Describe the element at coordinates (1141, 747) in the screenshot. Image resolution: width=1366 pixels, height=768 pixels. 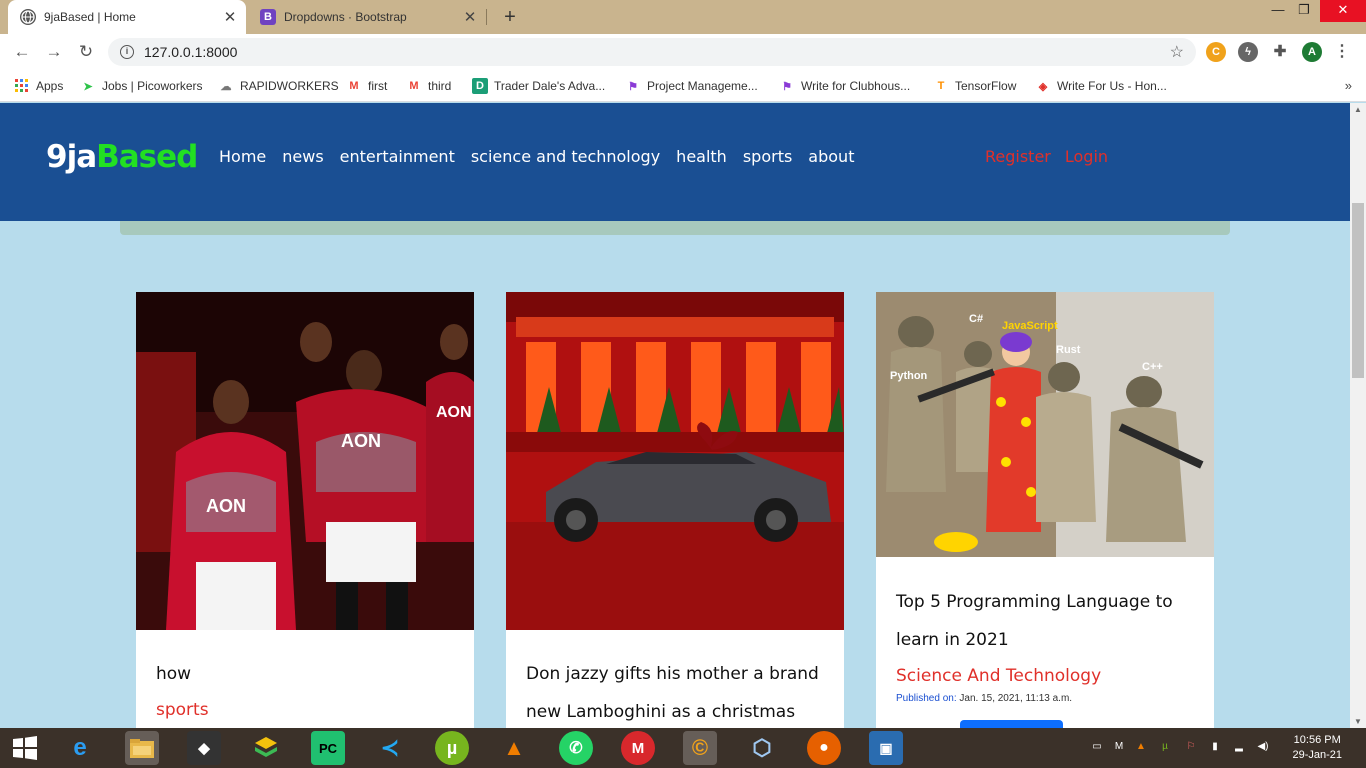
I see `vlc-tray-icon: ▲` at that location.